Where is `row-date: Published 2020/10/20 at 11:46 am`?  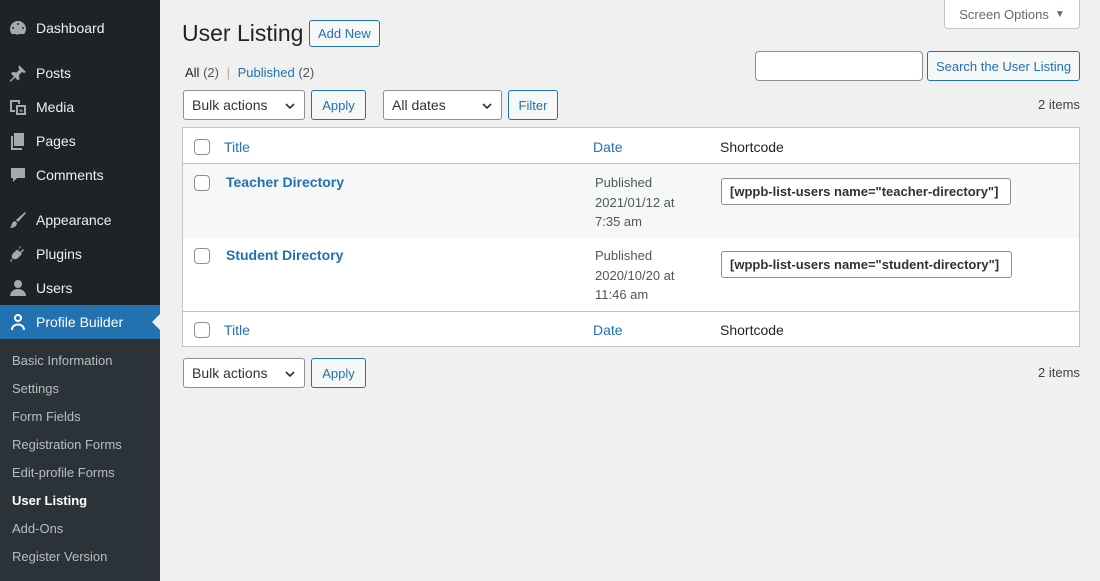
row-date: Published 2020/10/20 at 11:46 am is located at coordinates (635, 275).